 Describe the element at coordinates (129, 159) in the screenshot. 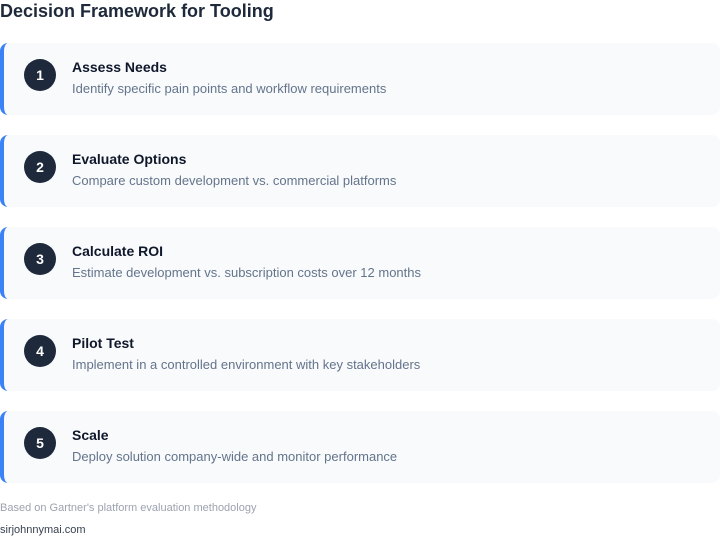

I see `step-title: Evaluate Options` at that location.